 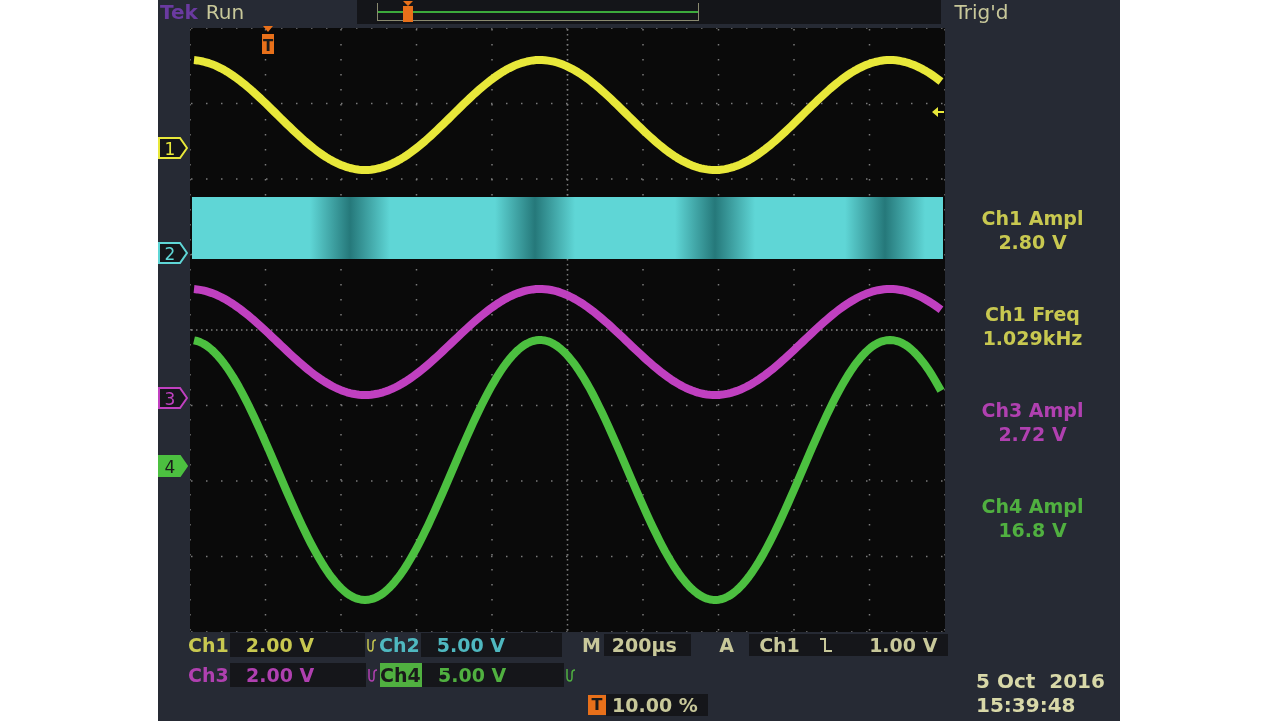 I want to click on date-label: 5 Oct 2016, so click(x=1040, y=681).